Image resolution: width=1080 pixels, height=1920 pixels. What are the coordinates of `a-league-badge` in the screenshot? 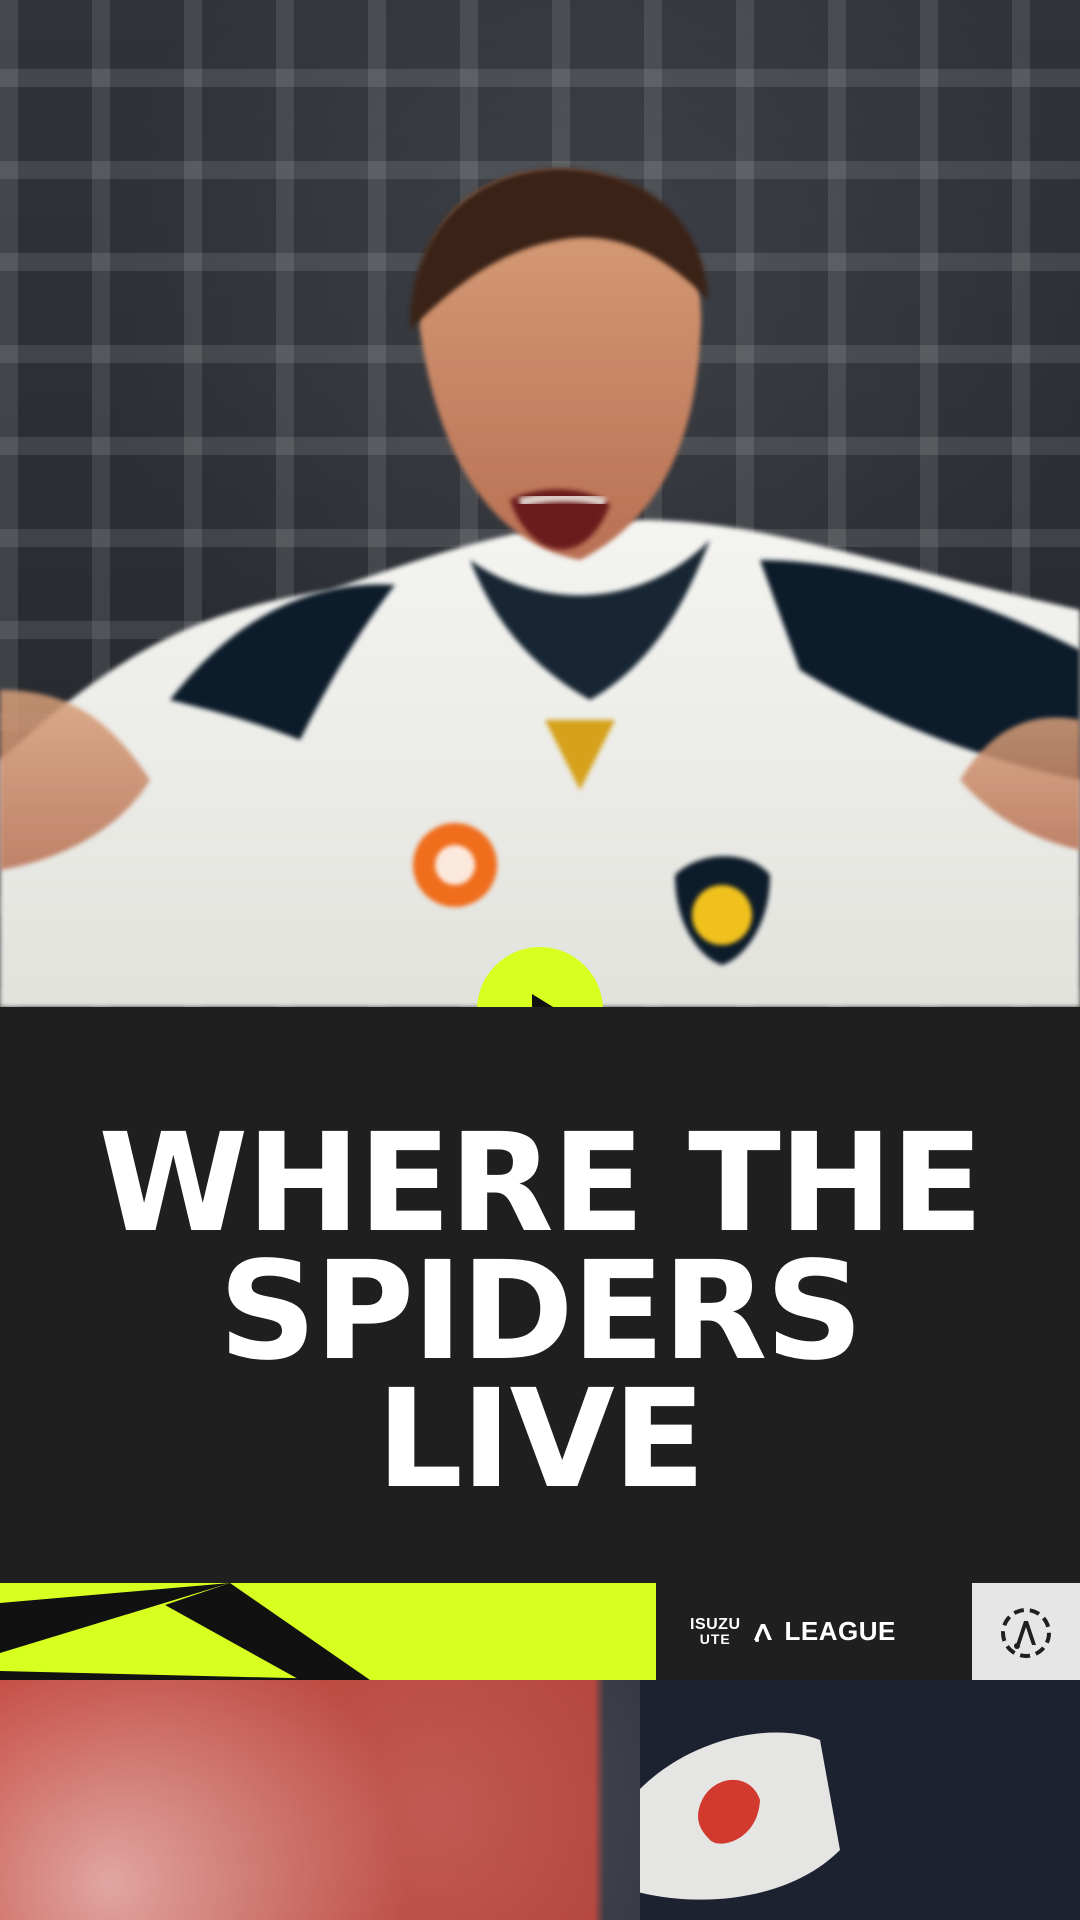 It's located at (1026, 1631).